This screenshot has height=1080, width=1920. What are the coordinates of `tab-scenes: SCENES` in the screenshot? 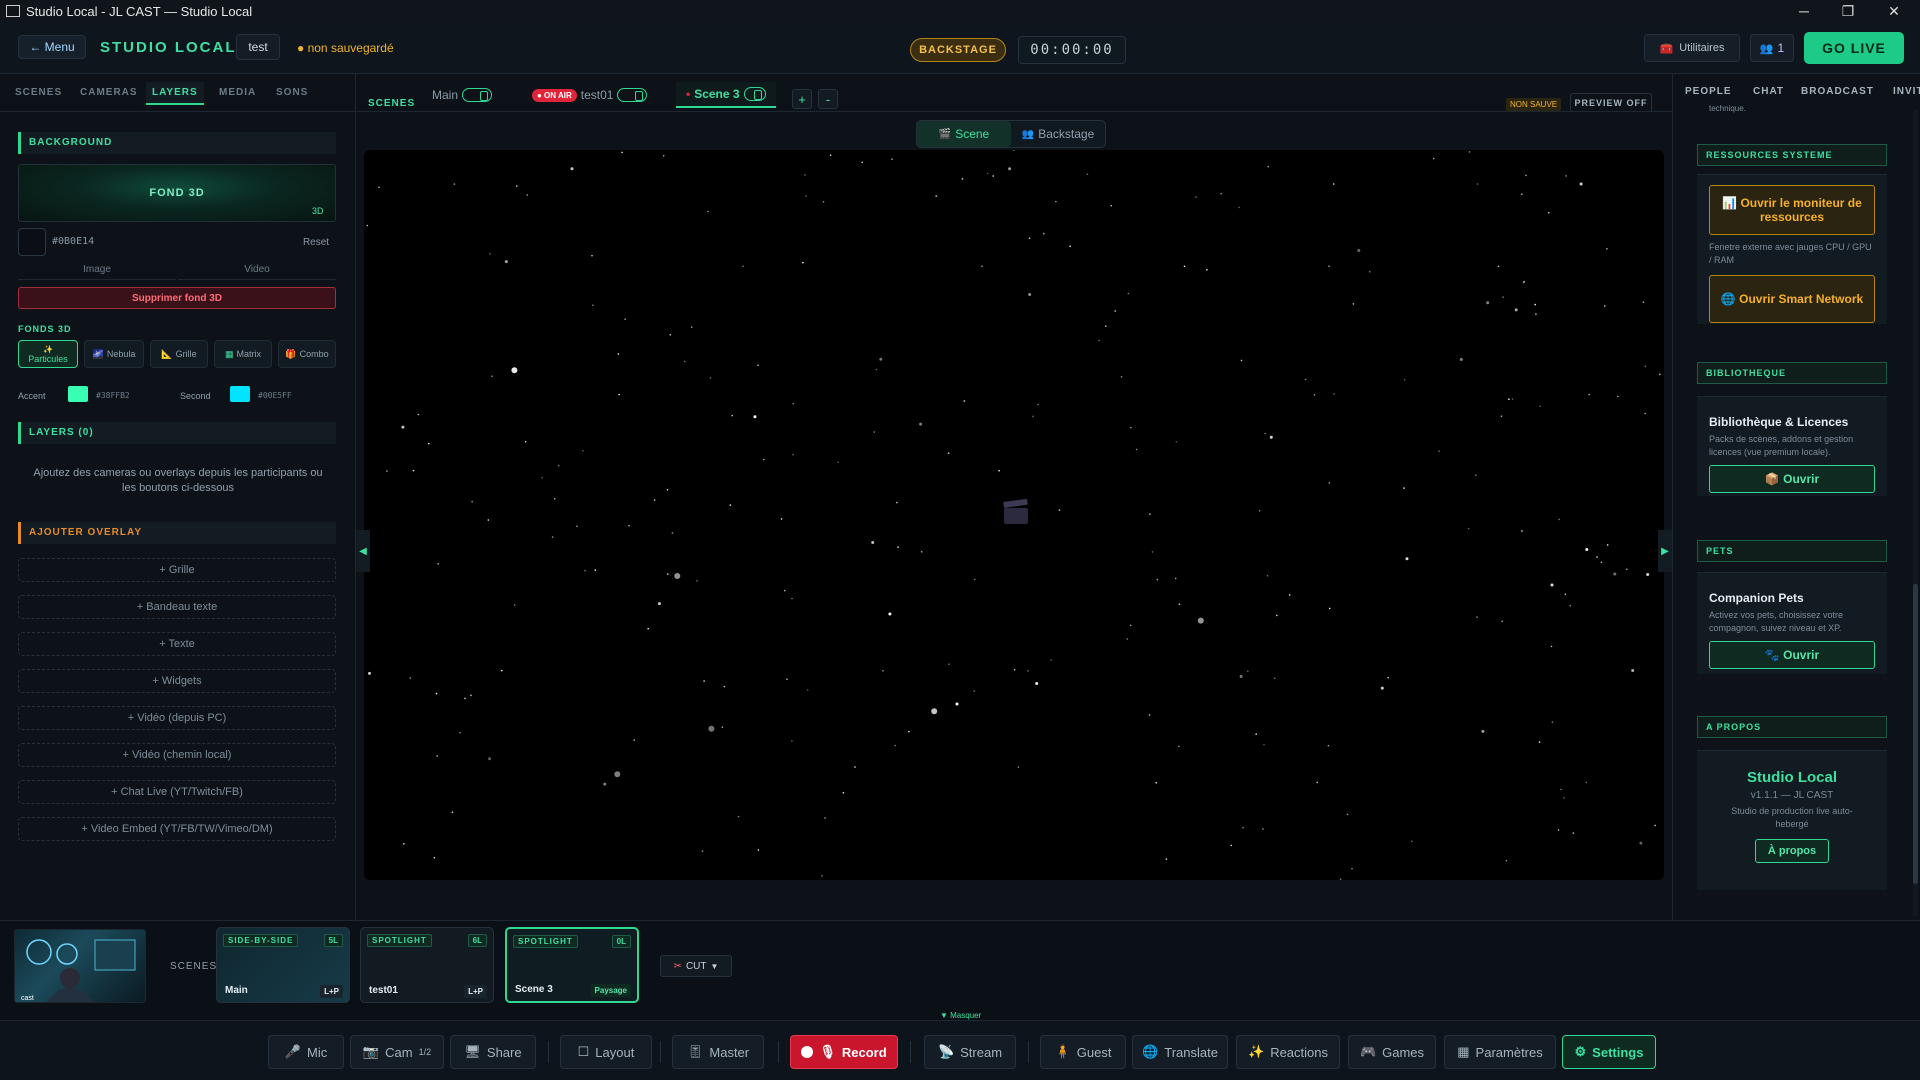 It's located at (38, 92).